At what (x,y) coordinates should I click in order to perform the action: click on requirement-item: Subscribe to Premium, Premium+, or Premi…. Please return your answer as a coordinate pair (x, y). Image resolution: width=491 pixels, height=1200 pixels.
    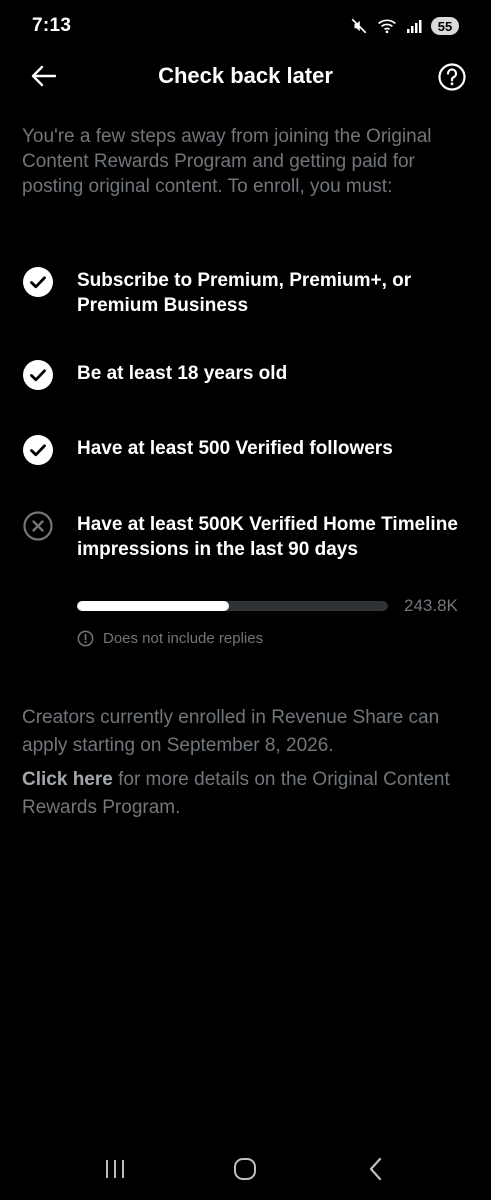
    Looking at the image, I should click on (246, 292).